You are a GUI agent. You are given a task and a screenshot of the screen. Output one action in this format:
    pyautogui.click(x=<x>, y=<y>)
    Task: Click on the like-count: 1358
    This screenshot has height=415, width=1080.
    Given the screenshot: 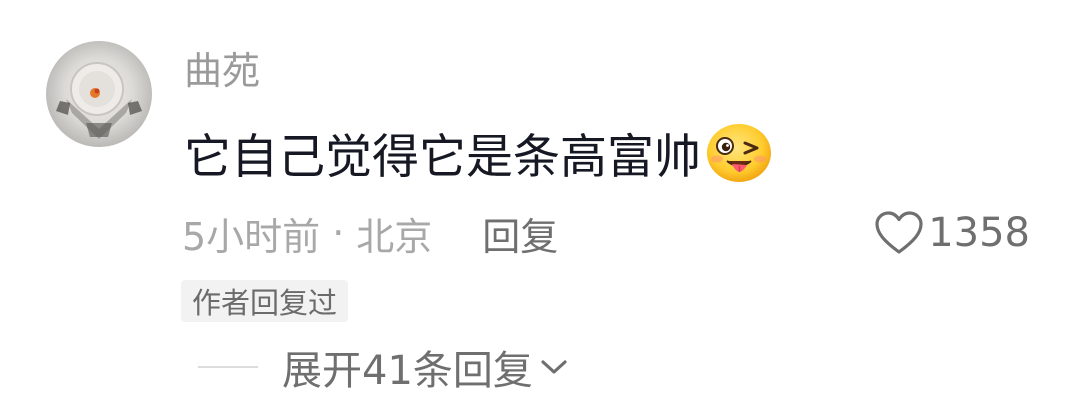 What is the action you would take?
    pyautogui.click(x=979, y=233)
    